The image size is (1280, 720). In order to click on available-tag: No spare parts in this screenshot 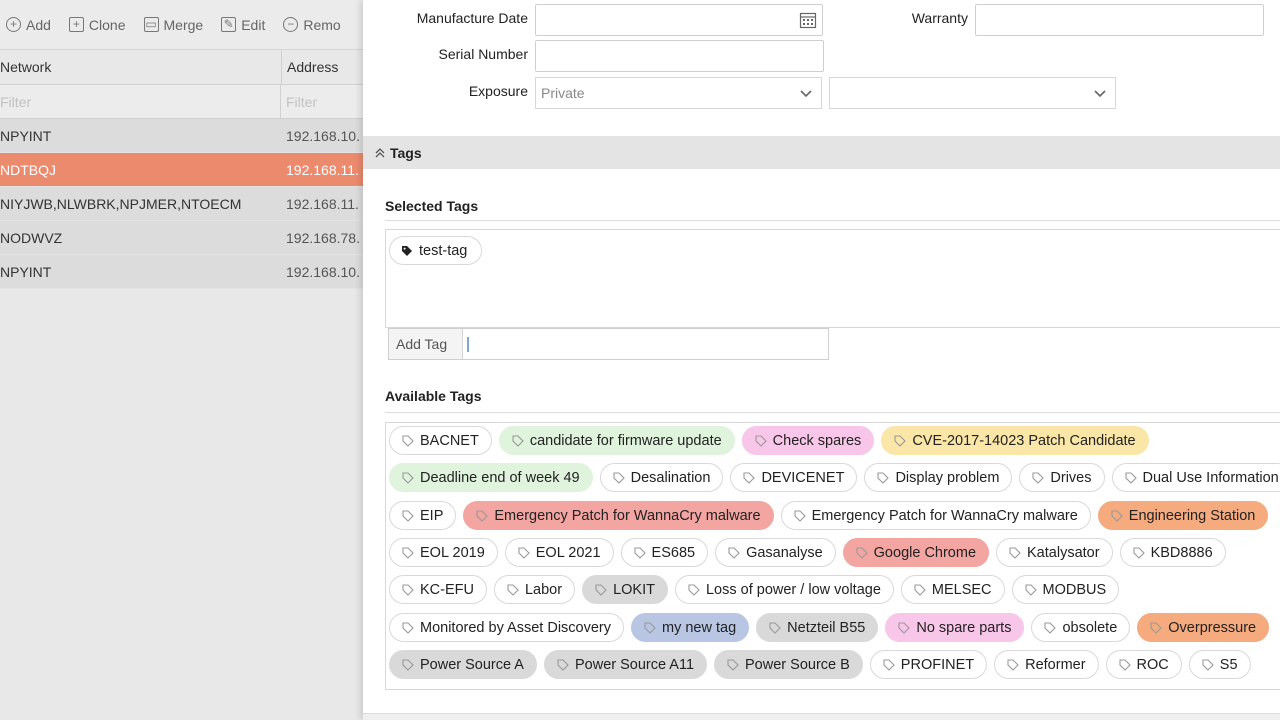, I will do `click(955, 627)`.